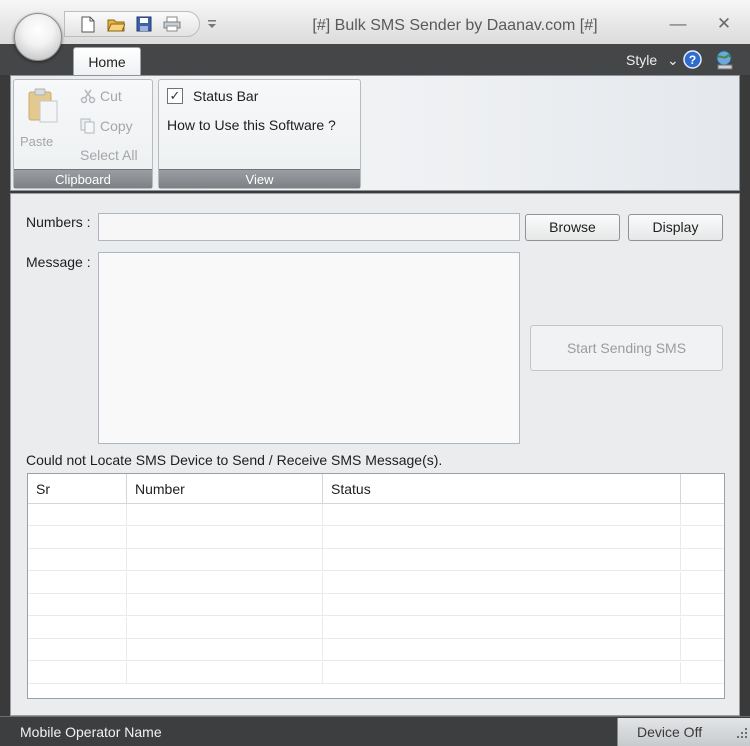 Image resolution: width=750 pixels, height=746 pixels. Describe the element at coordinates (675, 227) in the screenshot. I see `display-button: Display` at that location.